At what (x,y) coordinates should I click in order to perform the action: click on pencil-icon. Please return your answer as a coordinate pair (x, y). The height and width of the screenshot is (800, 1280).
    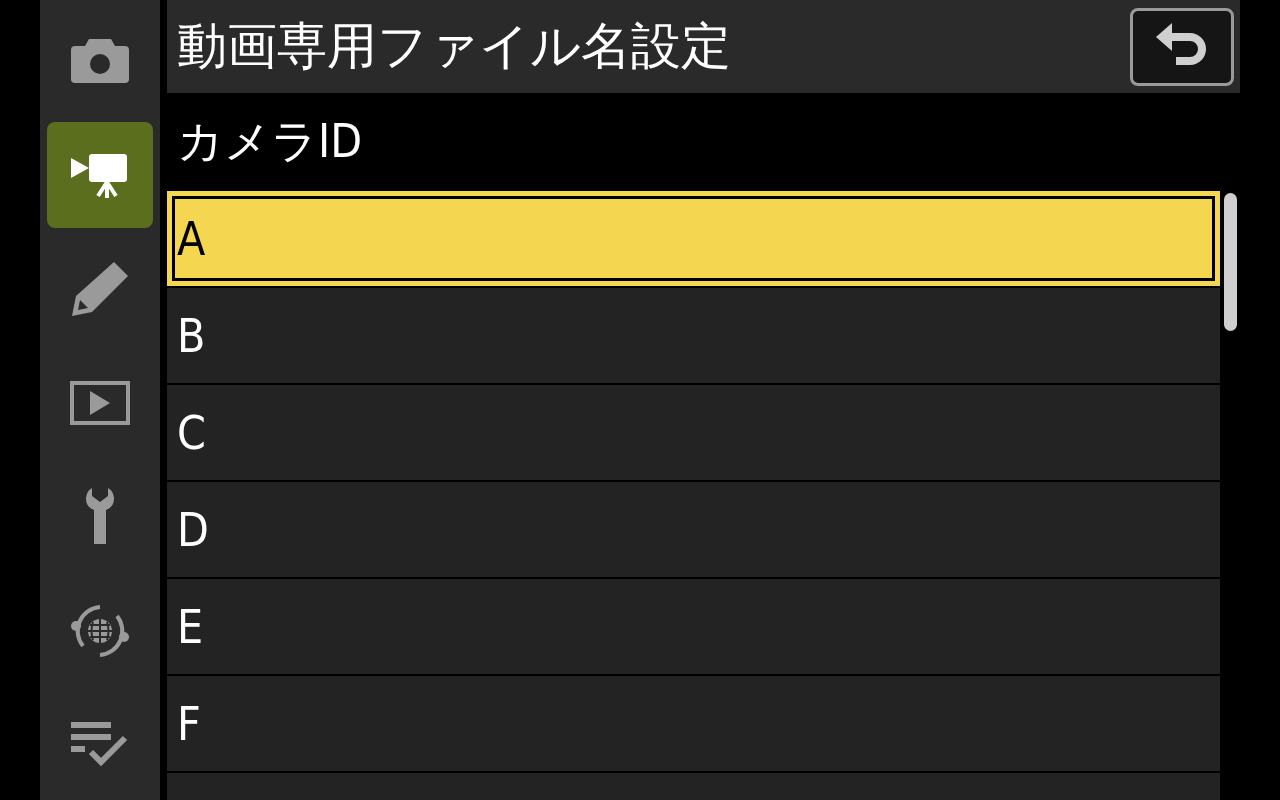
    Looking at the image, I should click on (100, 289).